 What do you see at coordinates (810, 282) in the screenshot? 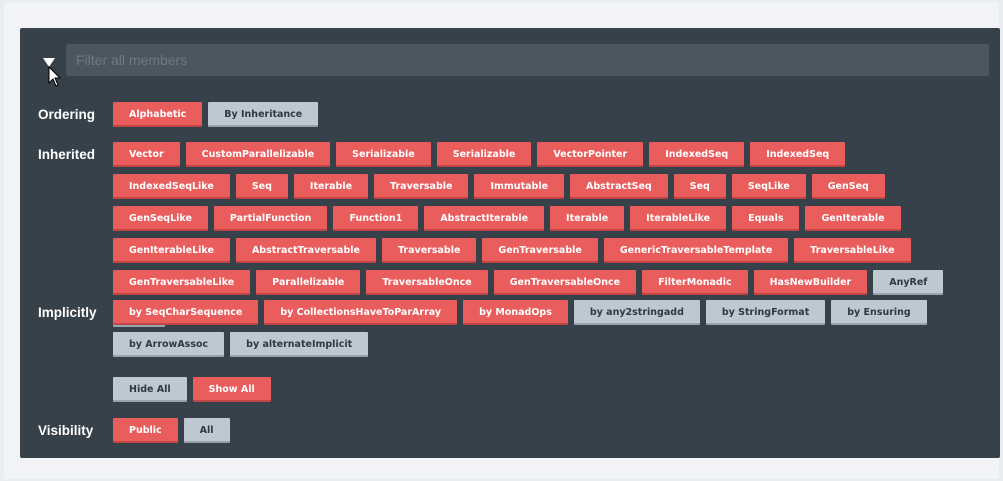
I see `inherited-filter-button: HasNewBuilder` at bounding box center [810, 282].